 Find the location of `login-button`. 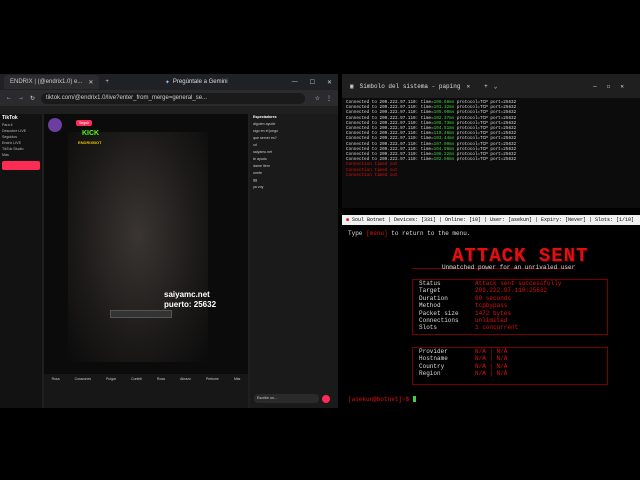

login-button is located at coordinates (21, 165).